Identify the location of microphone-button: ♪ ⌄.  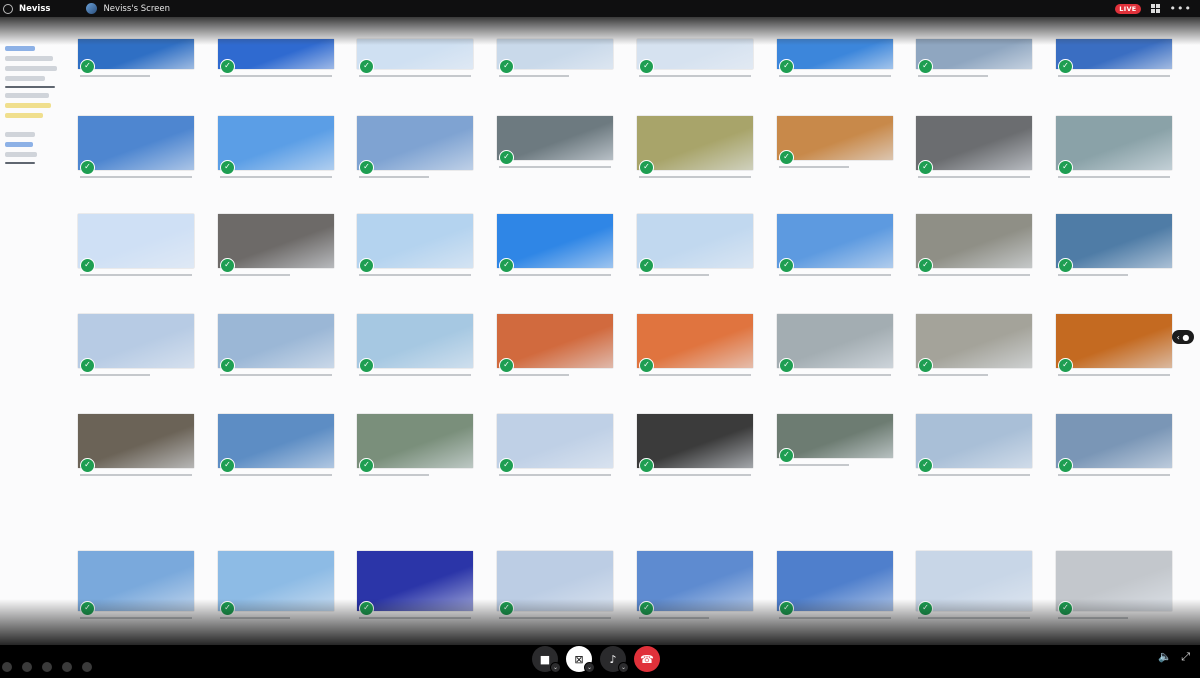
(614, 659).